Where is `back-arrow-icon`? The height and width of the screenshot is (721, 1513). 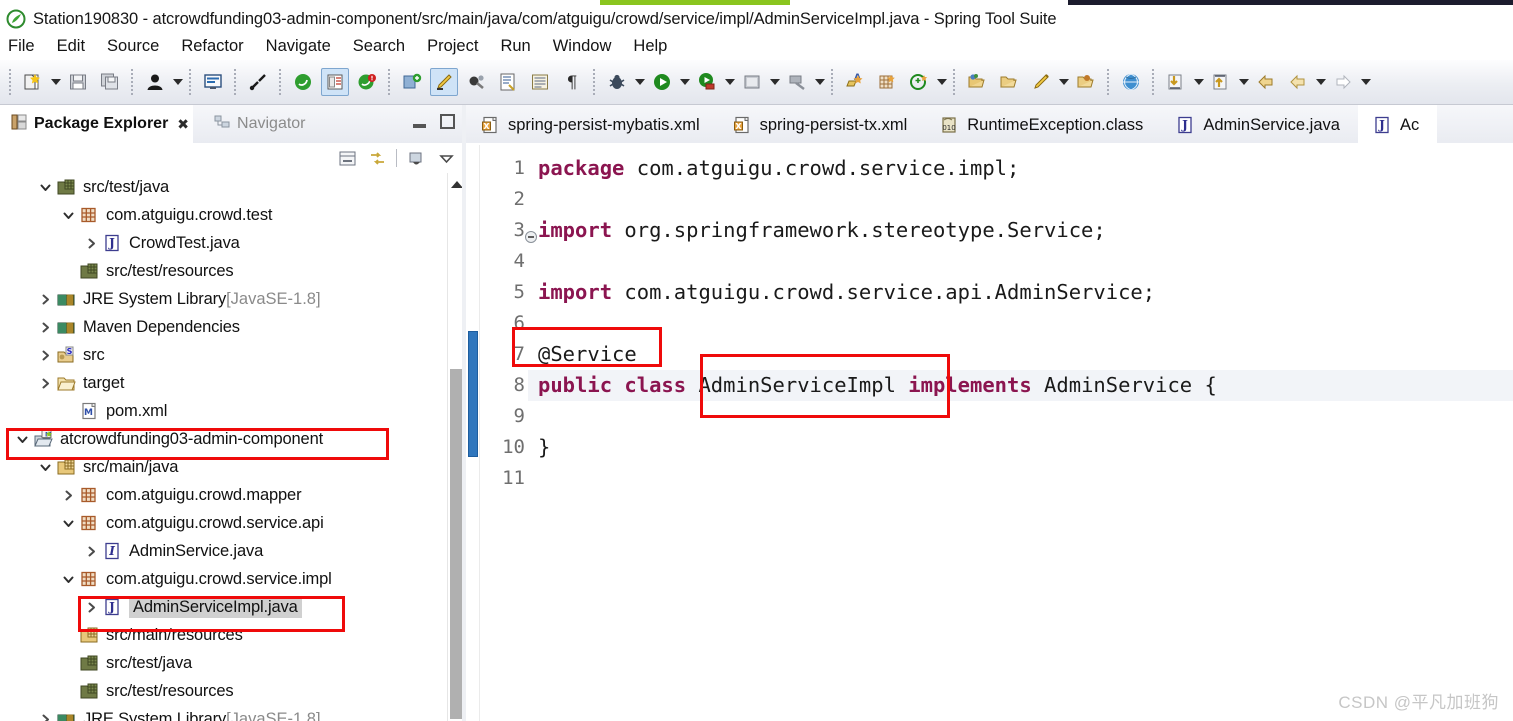 back-arrow-icon is located at coordinates (1266, 82).